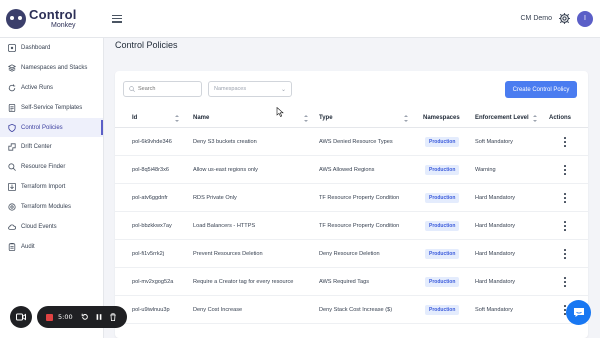 Image resolution: width=600 pixels, height=338 pixels. I want to click on policy-type: AWS Required Tags, so click(344, 282).